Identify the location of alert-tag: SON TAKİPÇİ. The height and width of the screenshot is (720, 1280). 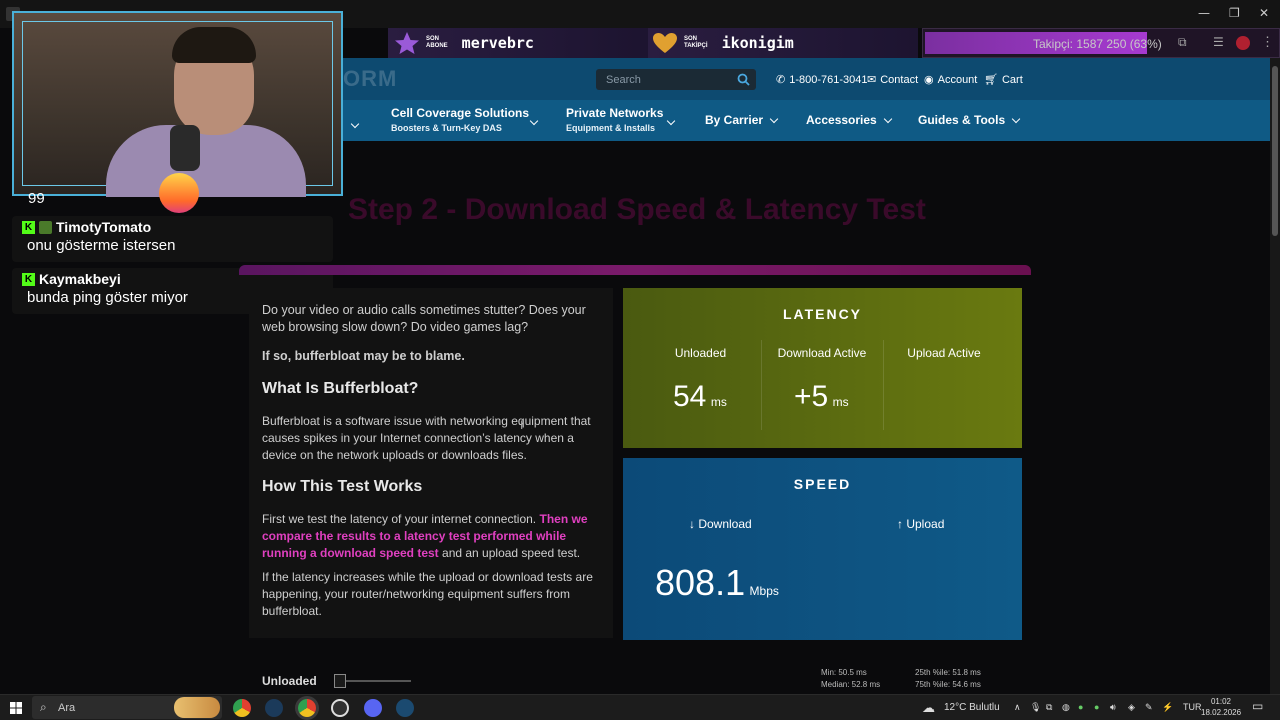
(696, 42).